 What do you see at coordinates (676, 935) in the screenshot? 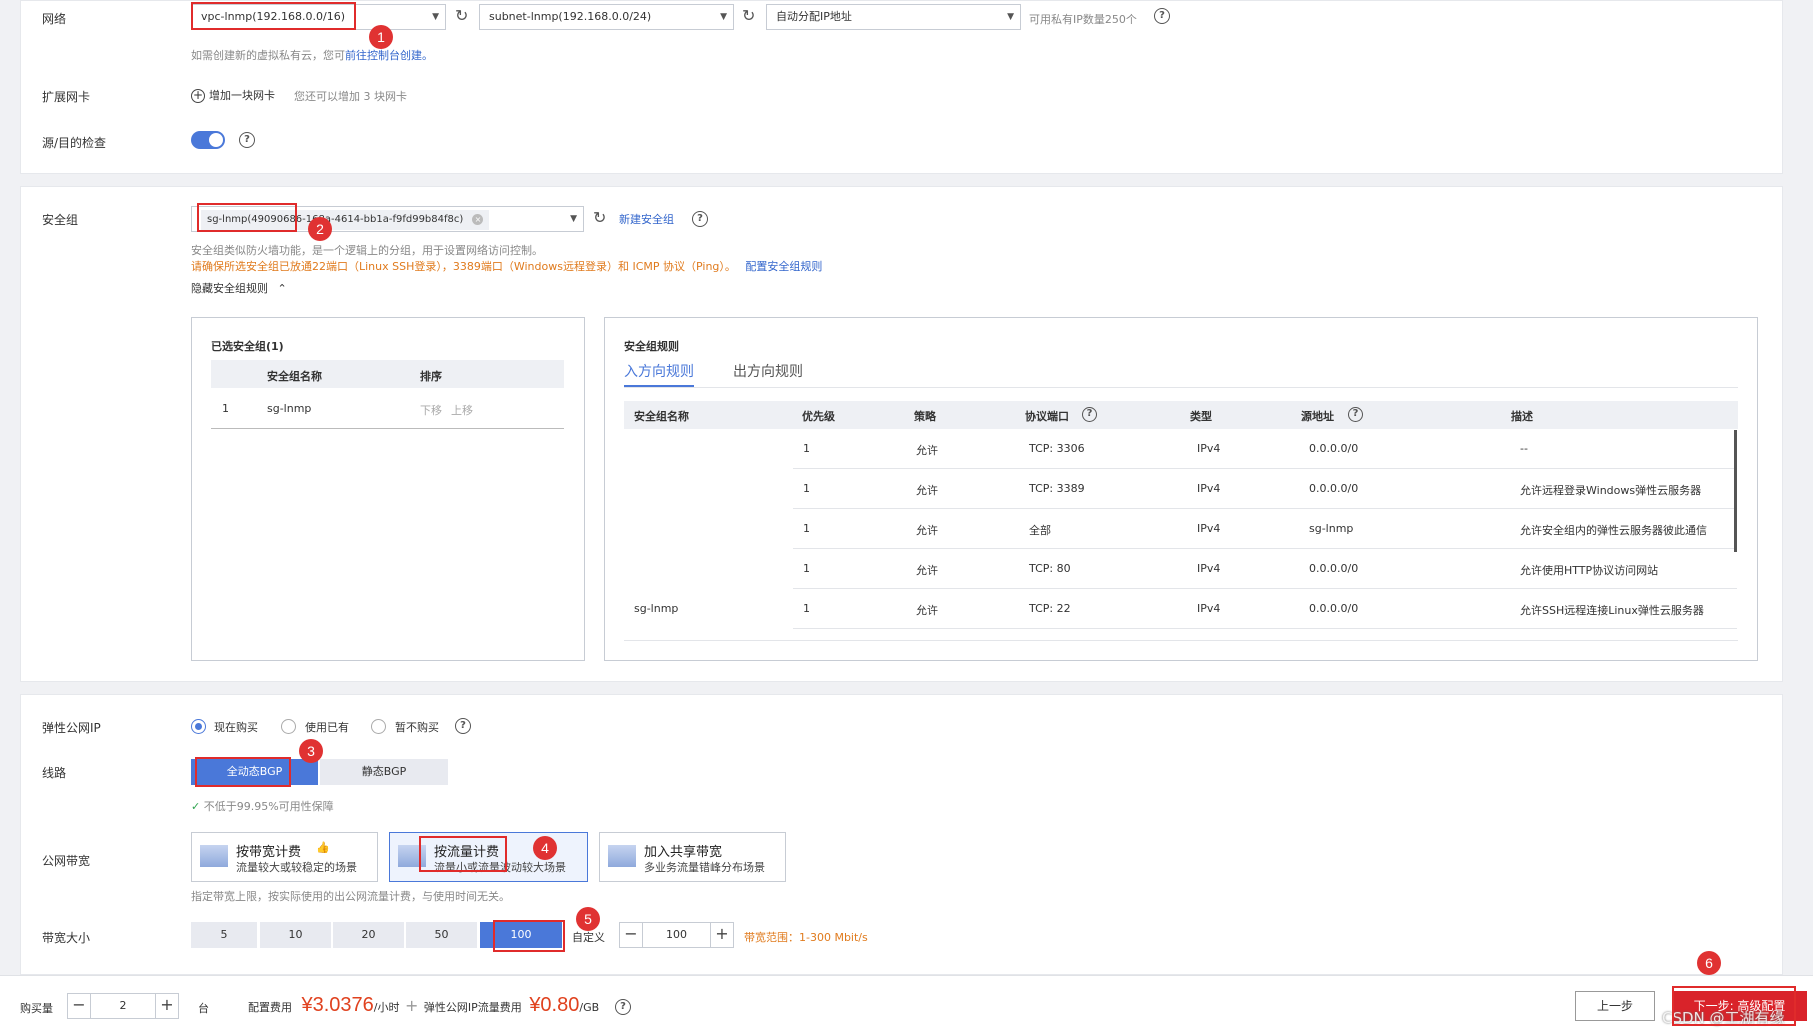
I see `bandwidth-custom-input: 100` at bounding box center [676, 935].